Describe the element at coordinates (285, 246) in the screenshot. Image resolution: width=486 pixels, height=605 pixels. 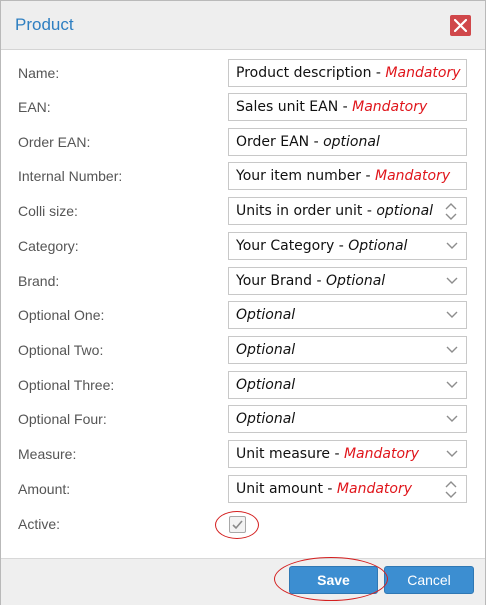
I see `field-value: Your Category` at that location.